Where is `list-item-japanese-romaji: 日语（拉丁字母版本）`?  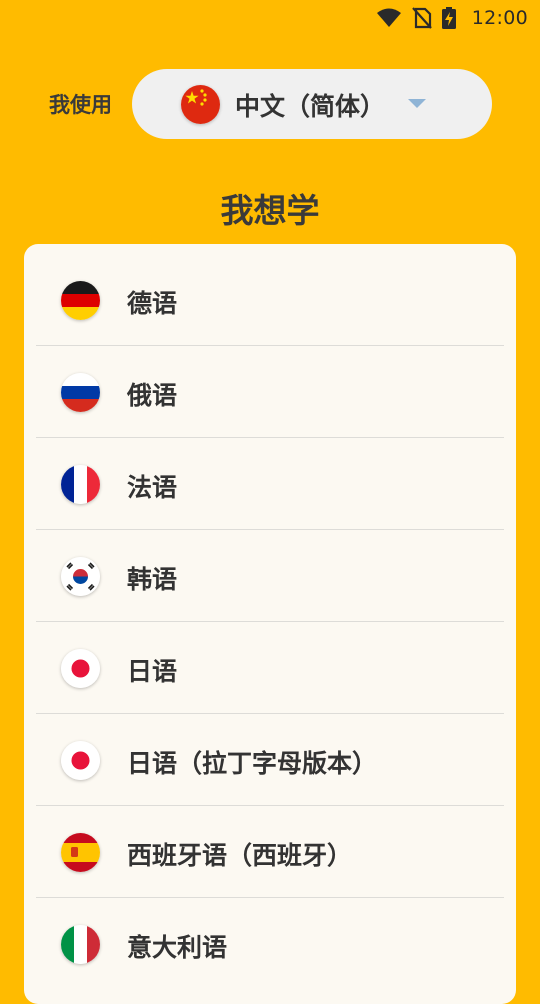 list-item-japanese-romaji: 日语（拉丁字母版本） is located at coordinates (270, 760).